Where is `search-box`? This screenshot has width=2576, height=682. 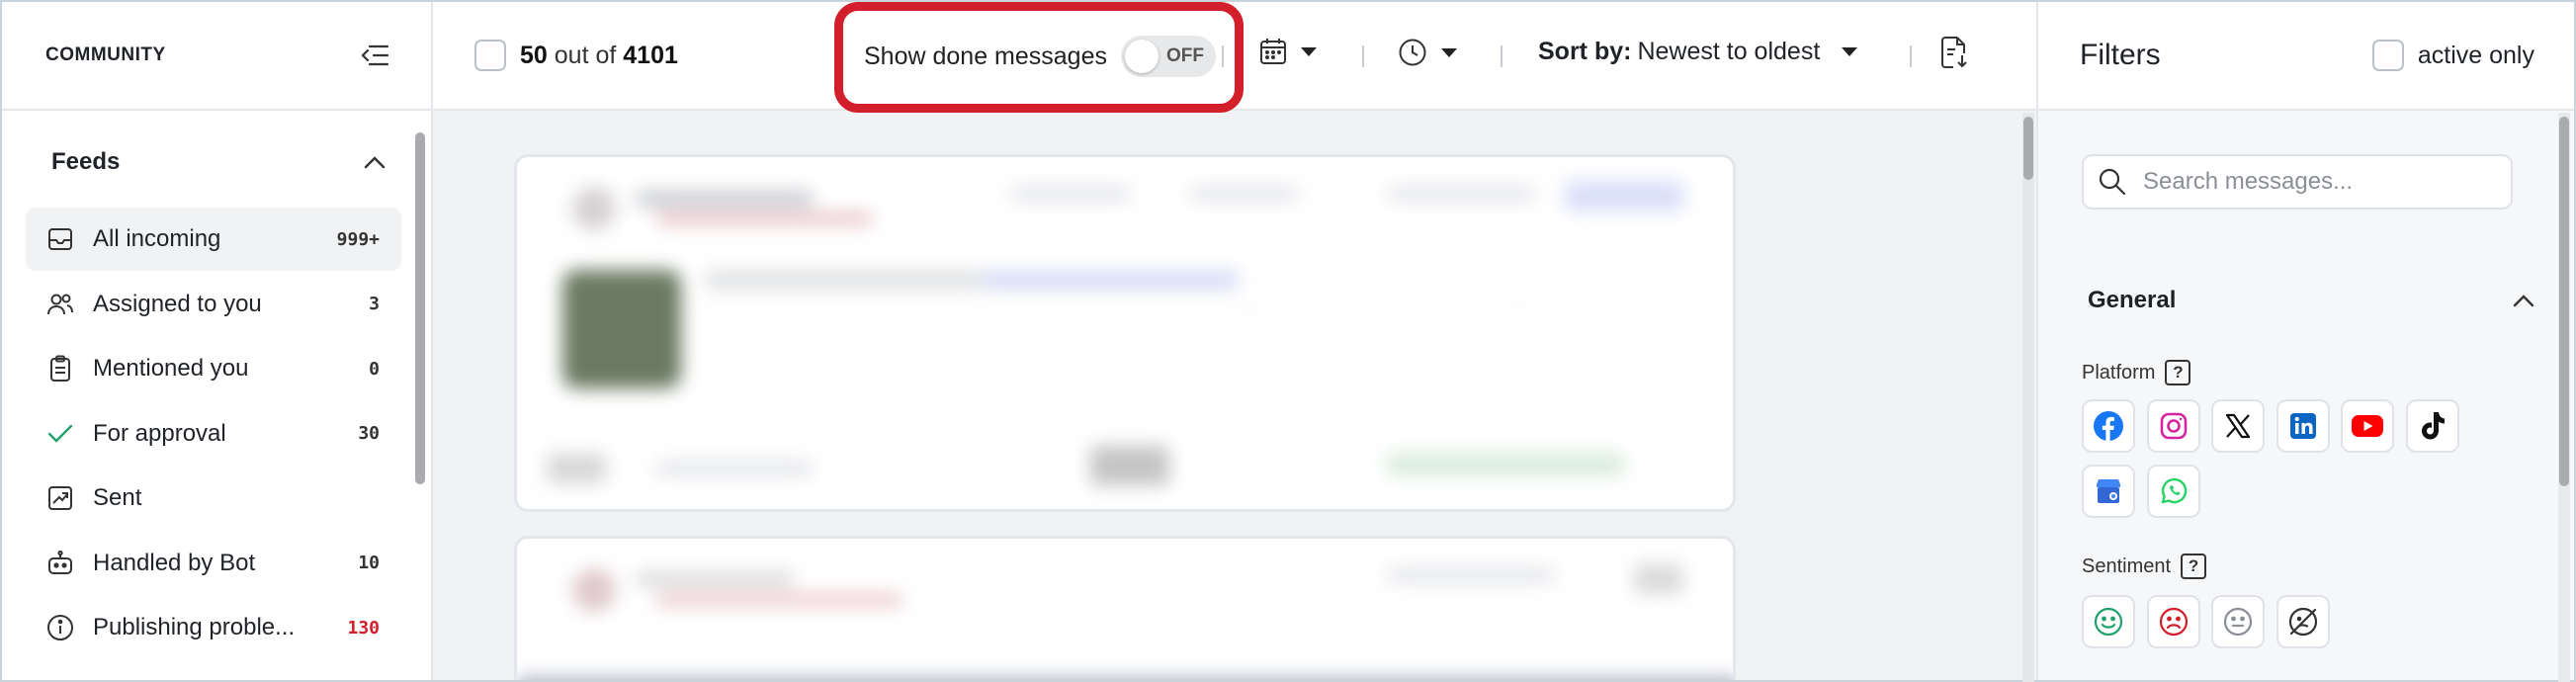 search-box is located at coordinates (2297, 182).